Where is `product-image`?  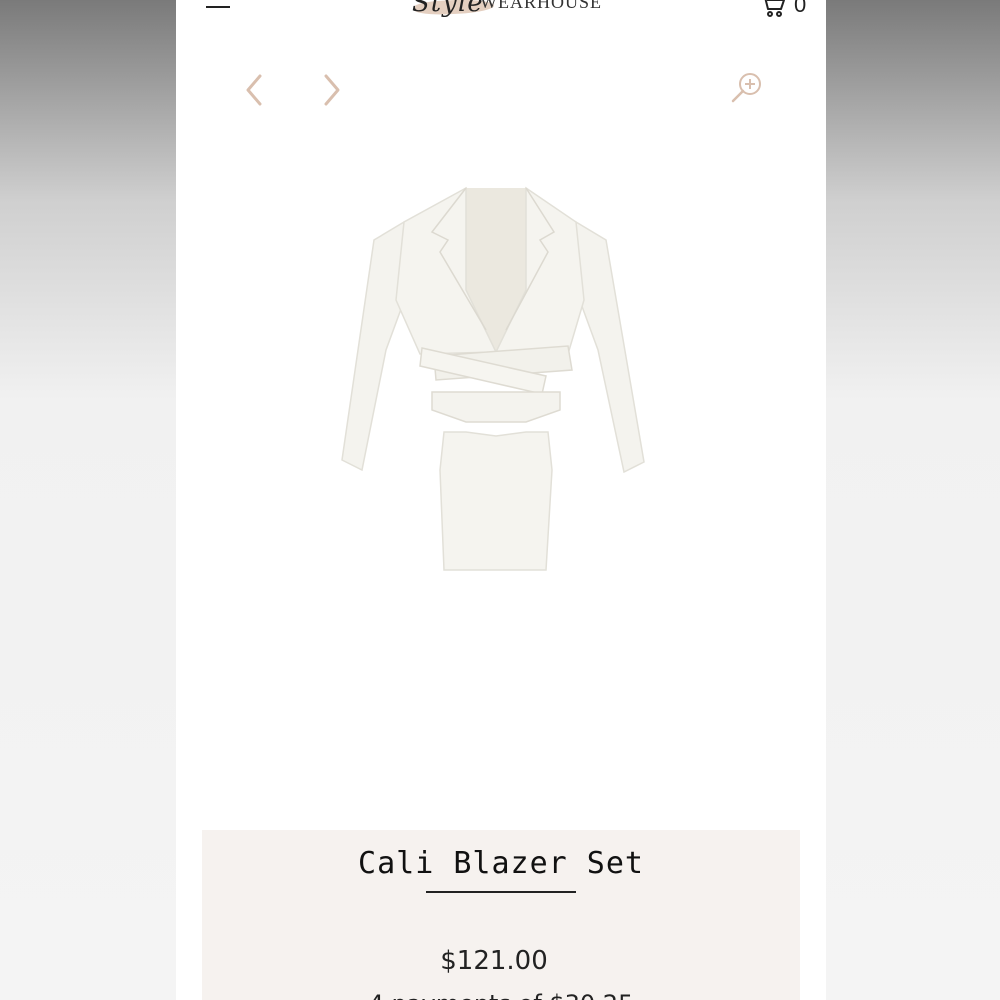
product-image is located at coordinates (496, 380).